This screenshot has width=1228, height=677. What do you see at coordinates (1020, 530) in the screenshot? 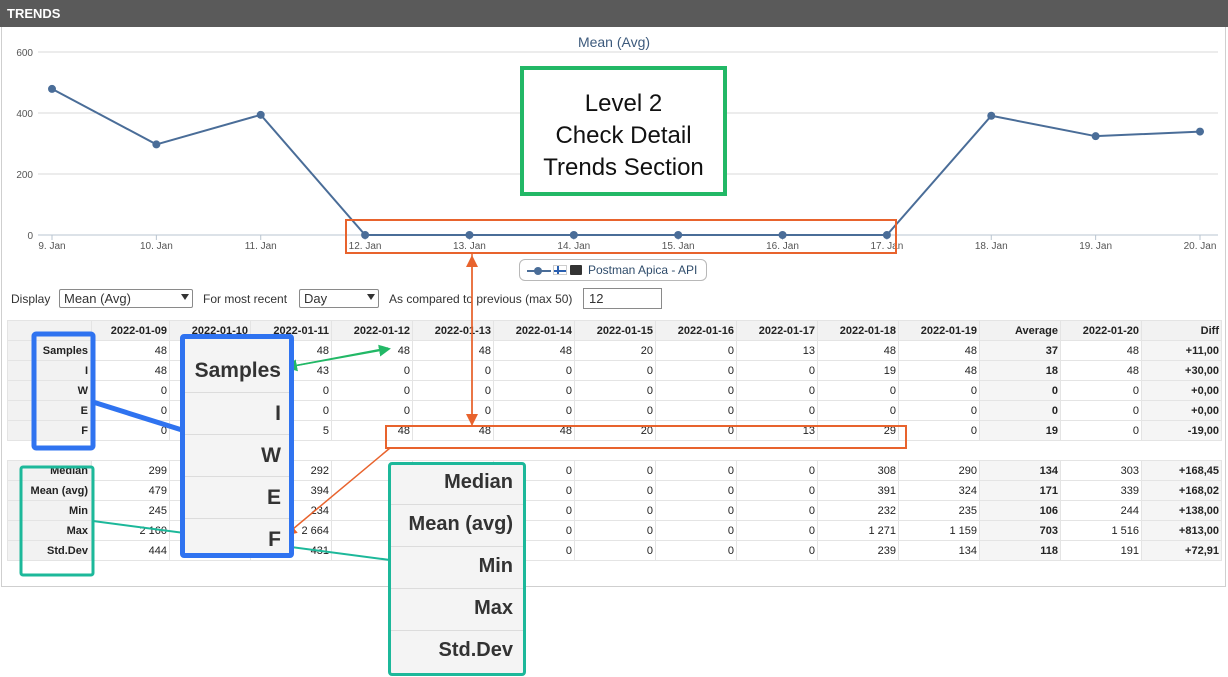
I see `table-cell: 703` at bounding box center [1020, 530].